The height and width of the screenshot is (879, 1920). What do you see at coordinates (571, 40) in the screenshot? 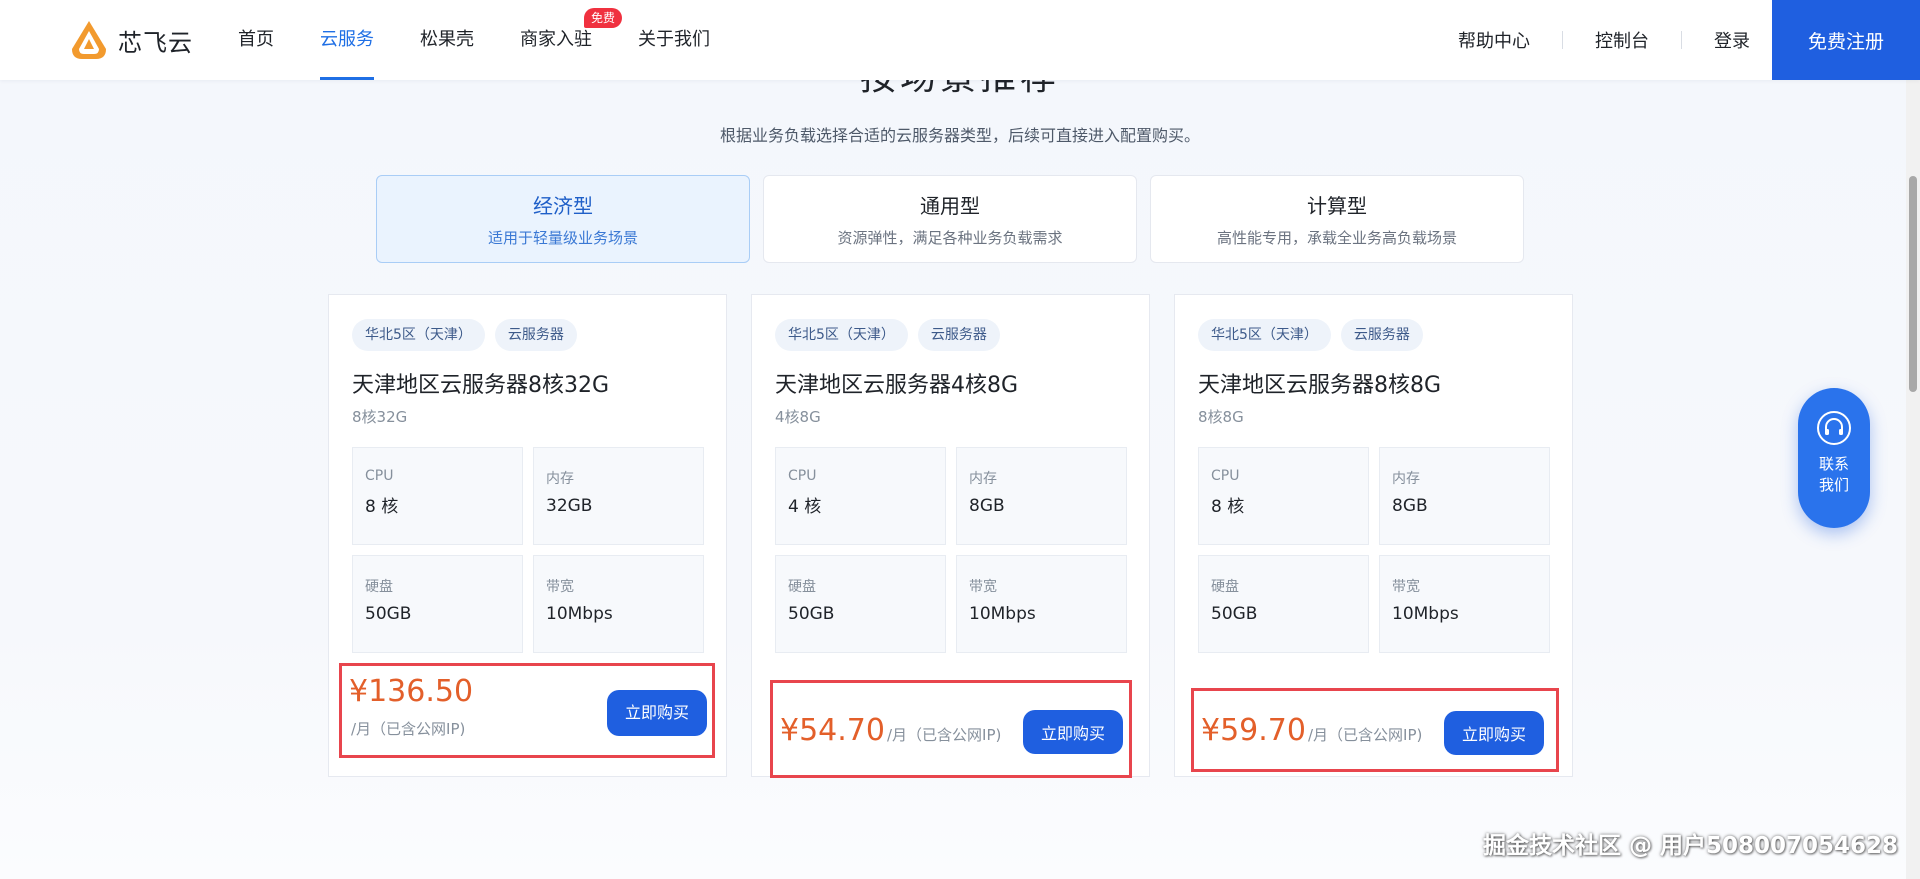
I see `nav-item-merchant: 商家入驻 免费` at bounding box center [571, 40].